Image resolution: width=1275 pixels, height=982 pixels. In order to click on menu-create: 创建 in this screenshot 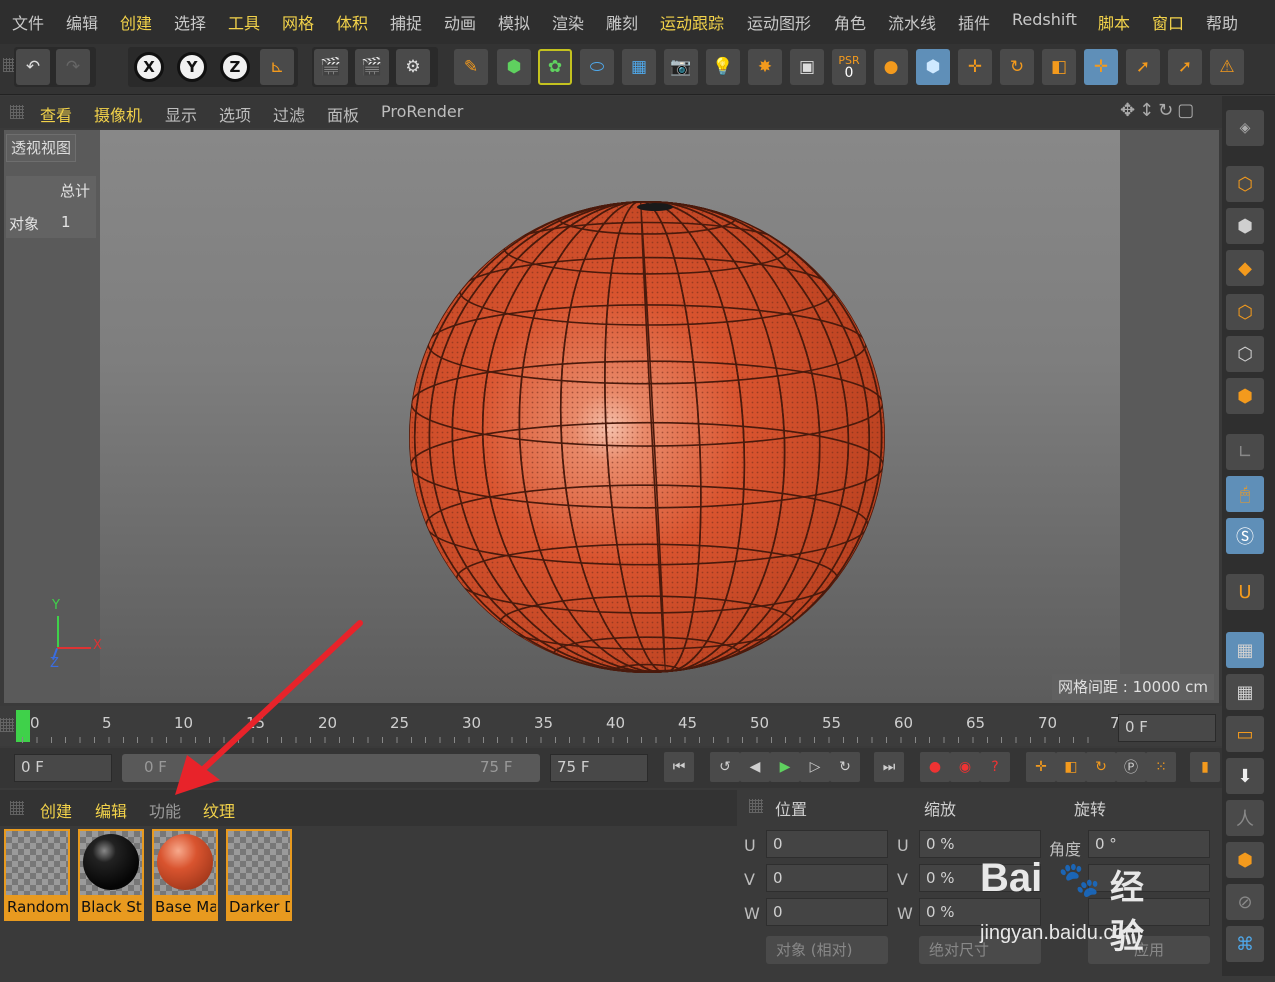, I will do `click(136, 22)`.